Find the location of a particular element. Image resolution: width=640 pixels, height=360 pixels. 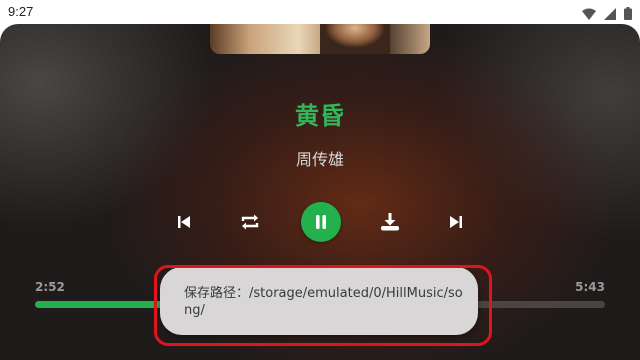

battery-icon is located at coordinates (628, 14).